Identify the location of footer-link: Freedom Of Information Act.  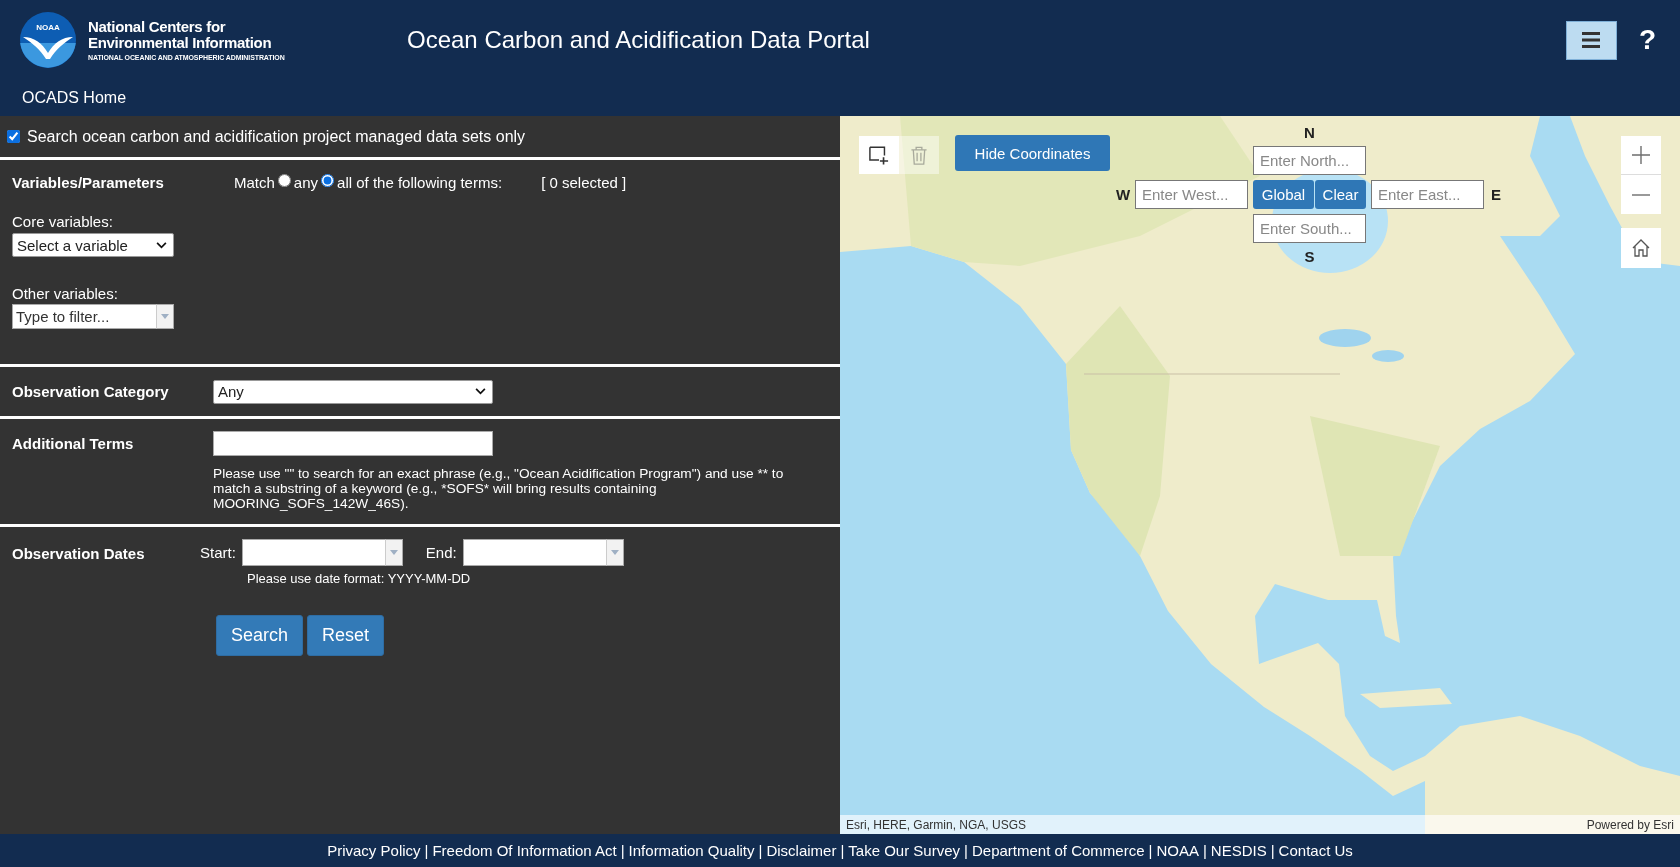
(524, 850).